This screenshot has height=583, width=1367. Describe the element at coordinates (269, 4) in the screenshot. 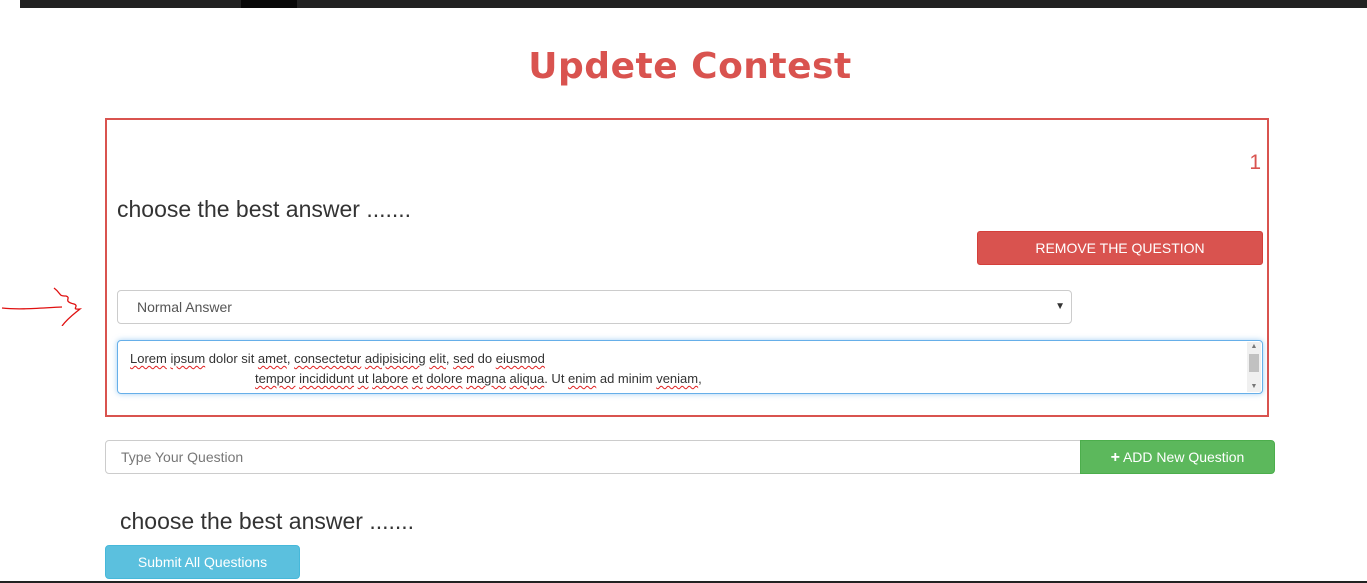

I see `navbar-active-tab` at that location.